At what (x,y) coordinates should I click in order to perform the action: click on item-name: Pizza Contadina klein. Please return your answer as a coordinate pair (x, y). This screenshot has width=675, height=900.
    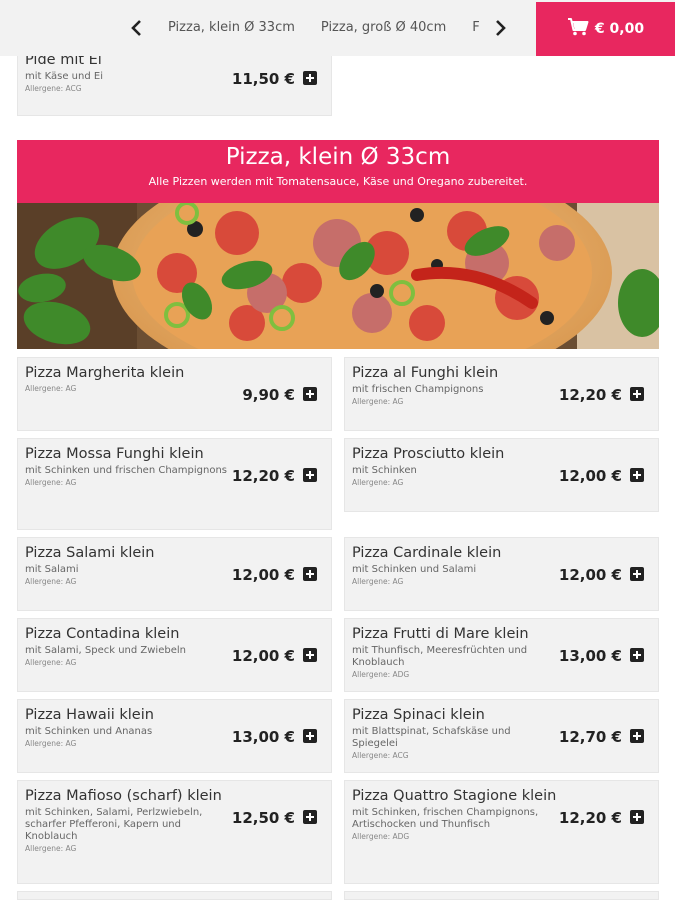
    Looking at the image, I should click on (102, 634).